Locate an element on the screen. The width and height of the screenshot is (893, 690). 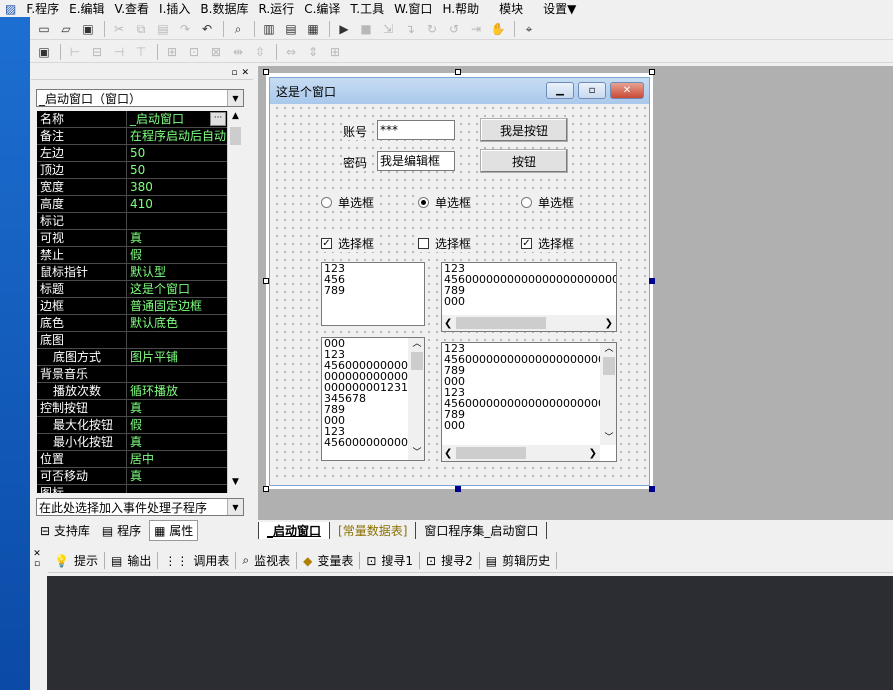
property-value: 380 is located at coordinates (177, 187).